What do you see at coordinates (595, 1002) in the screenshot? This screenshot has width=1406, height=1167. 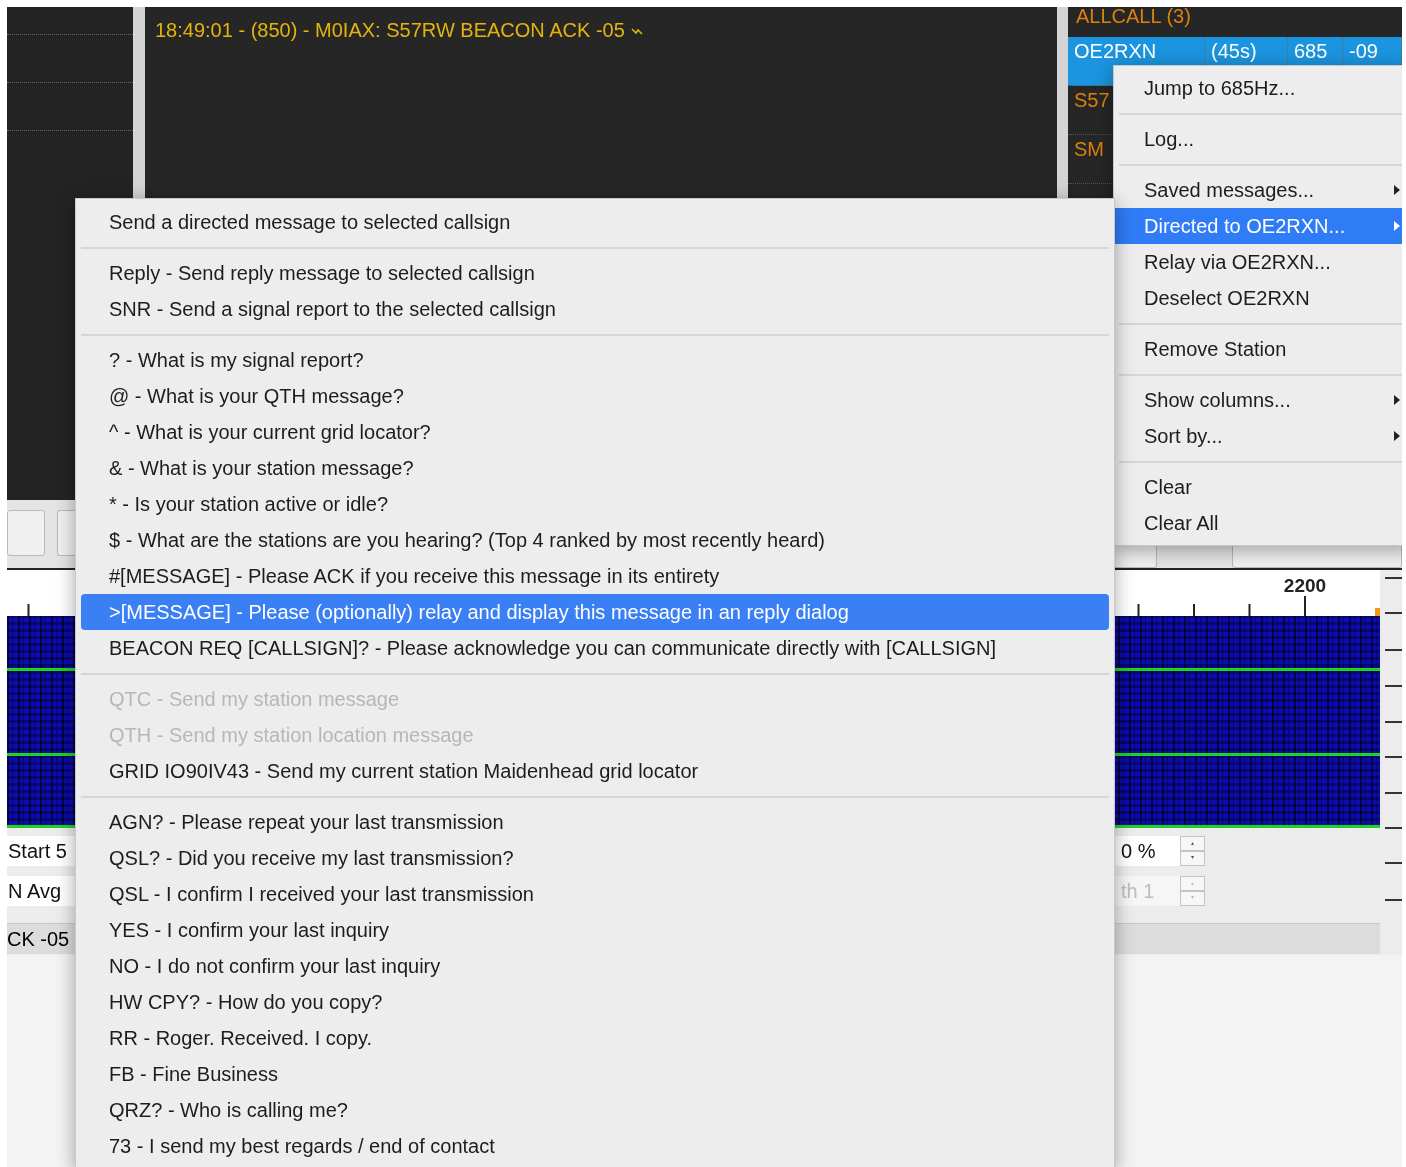 I see `menu-item: HW CPY? - How do you copy?` at bounding box center [595, 1002].